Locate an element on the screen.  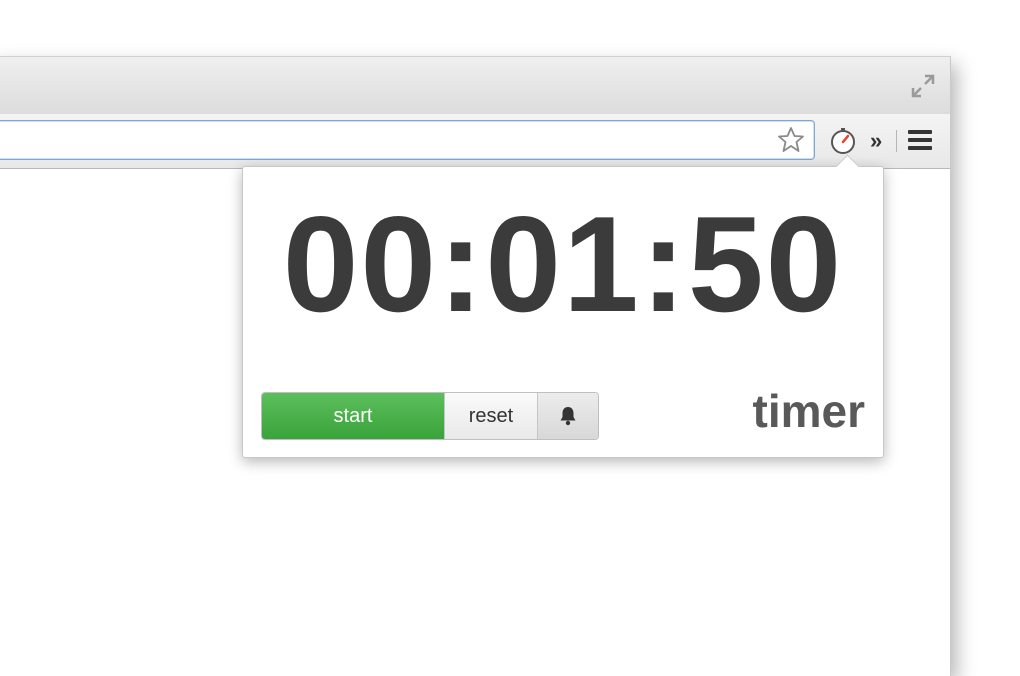
browser-toolbar: » is located at coordinates (475, 141).